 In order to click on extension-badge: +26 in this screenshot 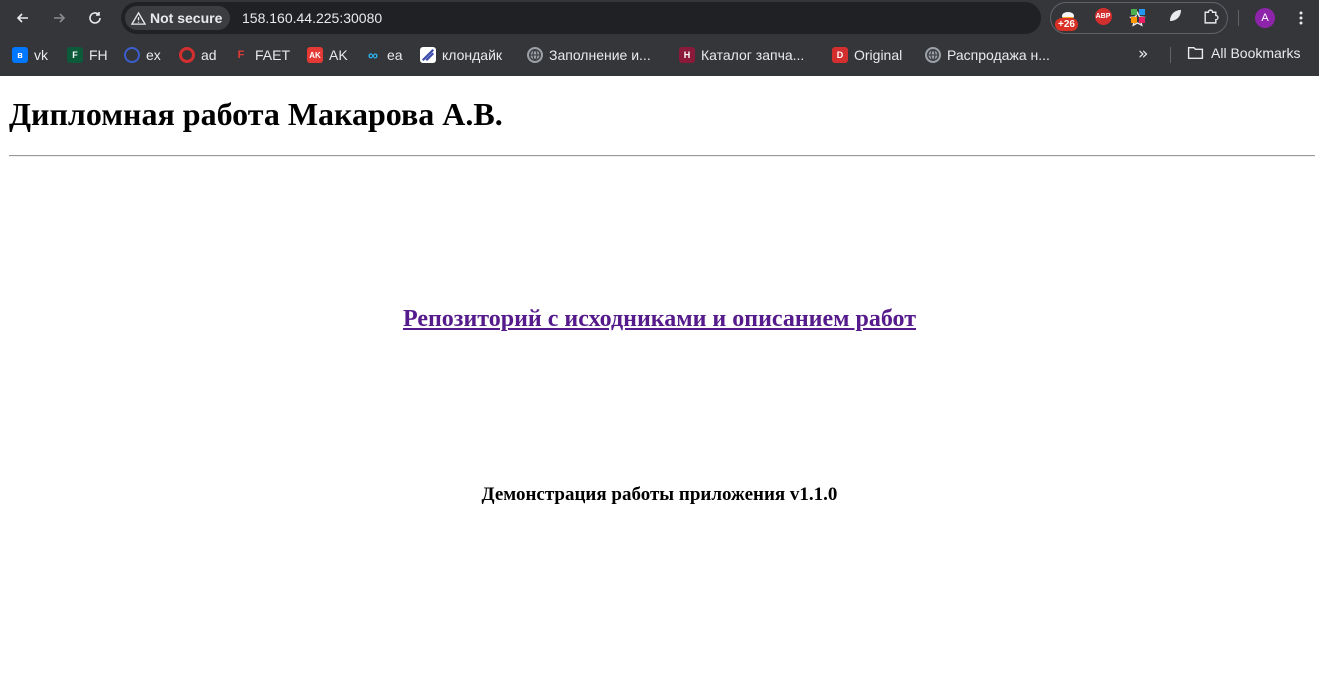, I will do `click(1066, 24)`.